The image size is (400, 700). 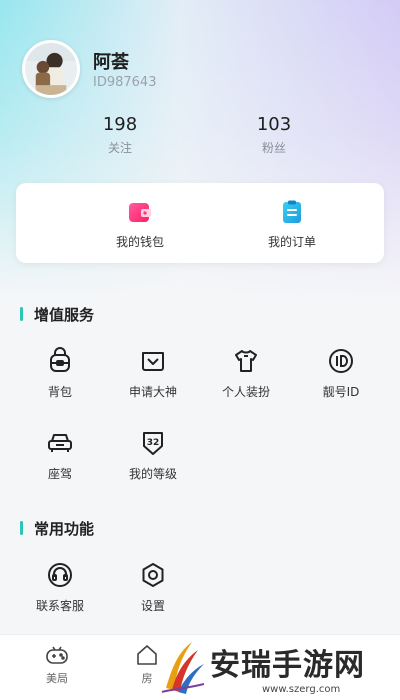 I want to click on wallet-icon, so click(x=140, y=212).